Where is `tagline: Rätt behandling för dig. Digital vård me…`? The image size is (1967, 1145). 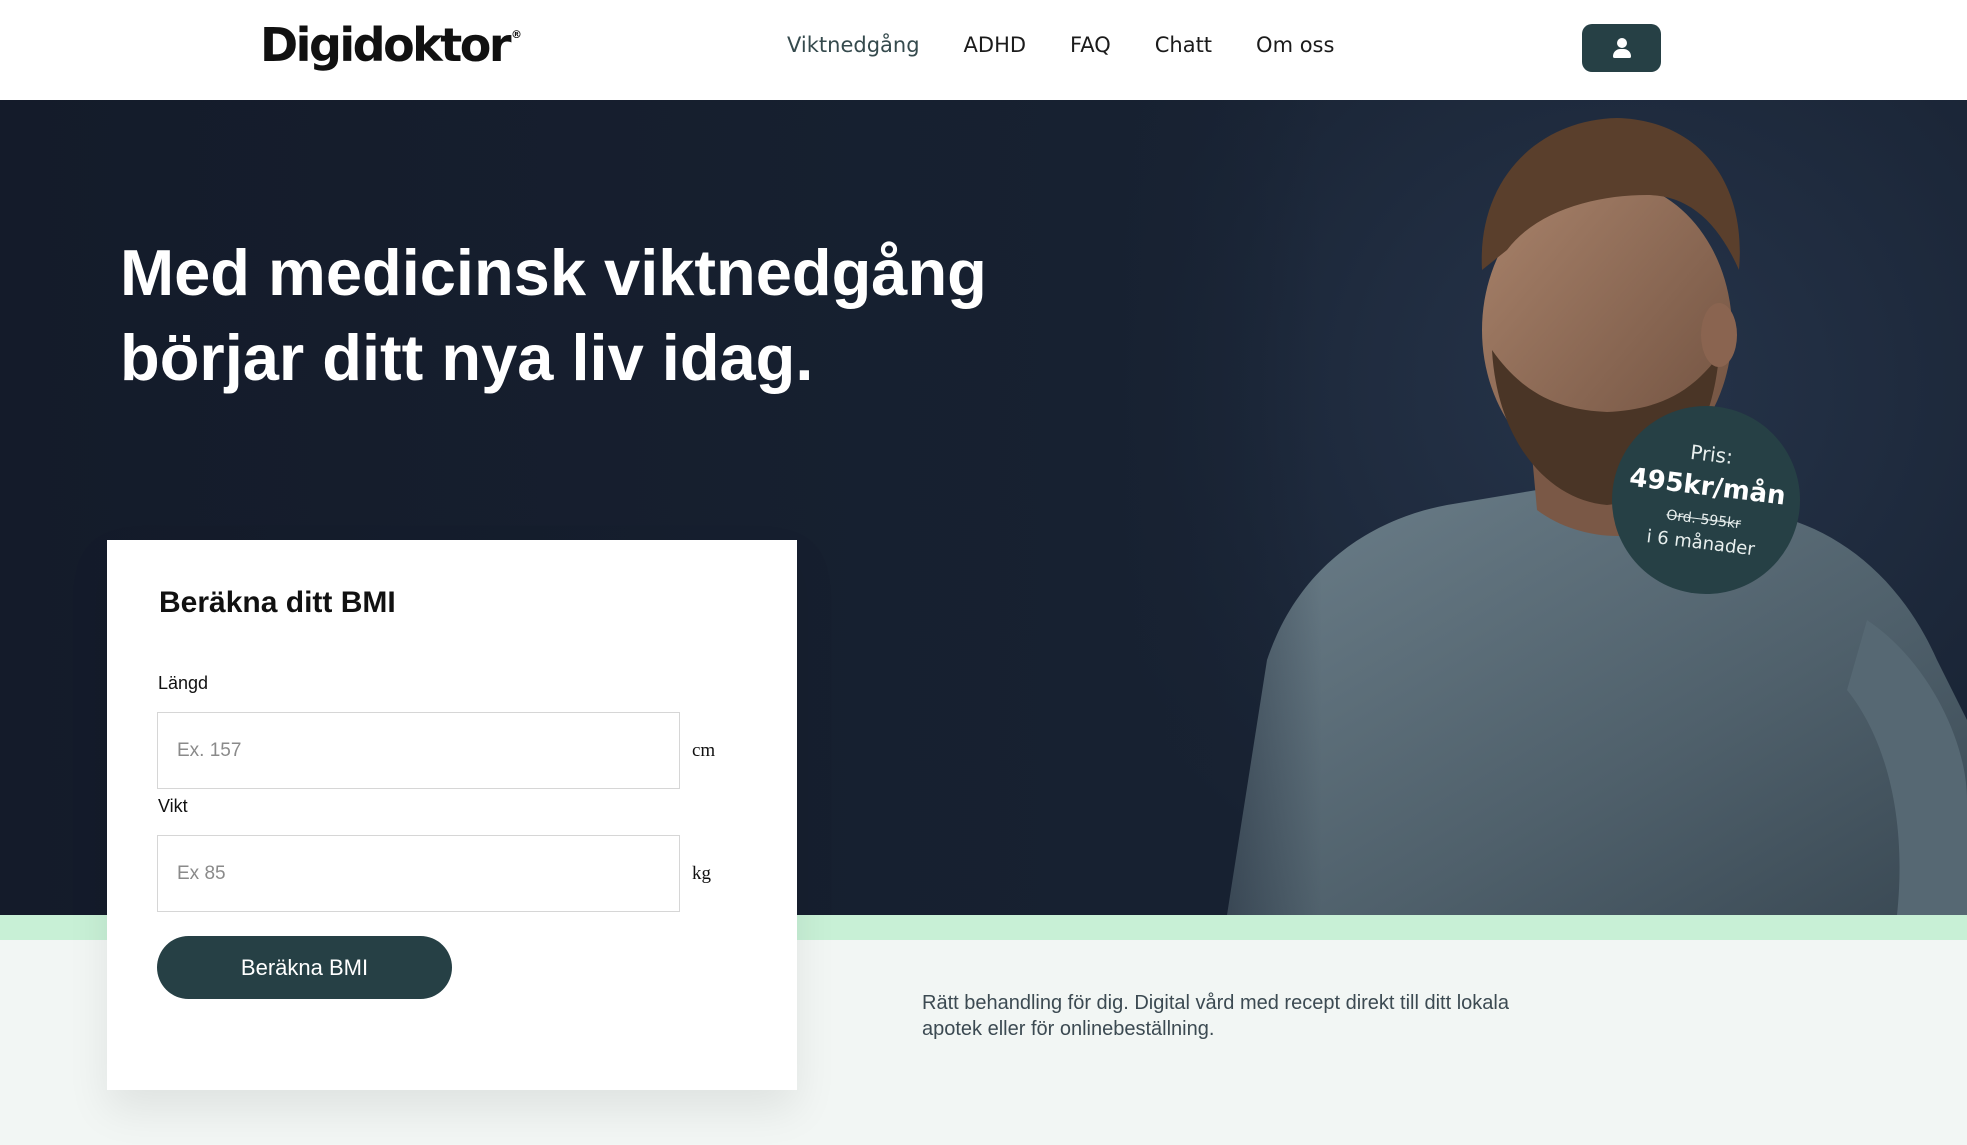
tagline: Rätt behandling för dig. Digital vård me… is located at coordinates (1215, 1016).